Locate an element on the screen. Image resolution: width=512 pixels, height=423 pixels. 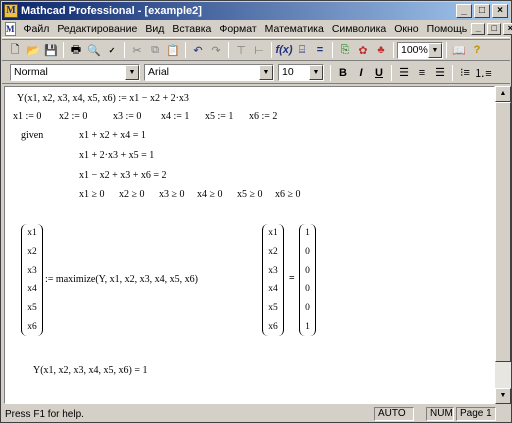
mathcad-app-icon: M is located at coordinates (11, 11).